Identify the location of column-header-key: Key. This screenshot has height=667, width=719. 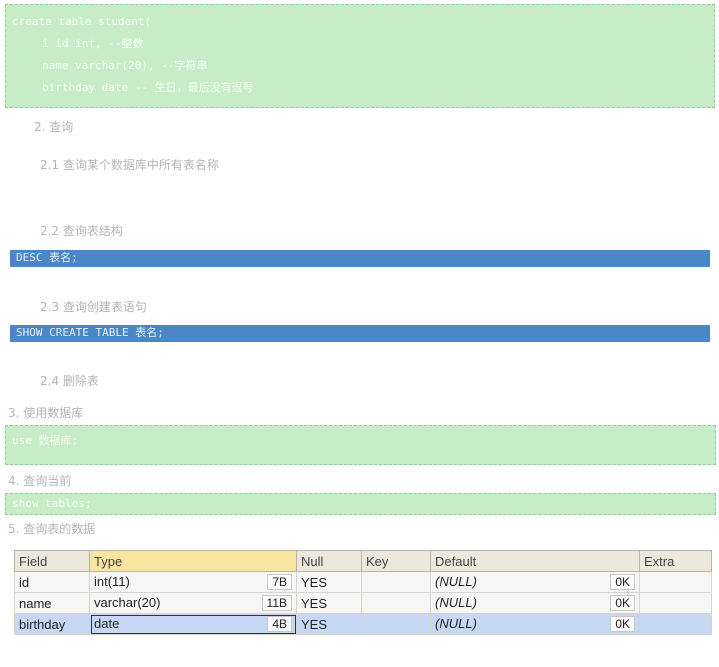
(396, 561).